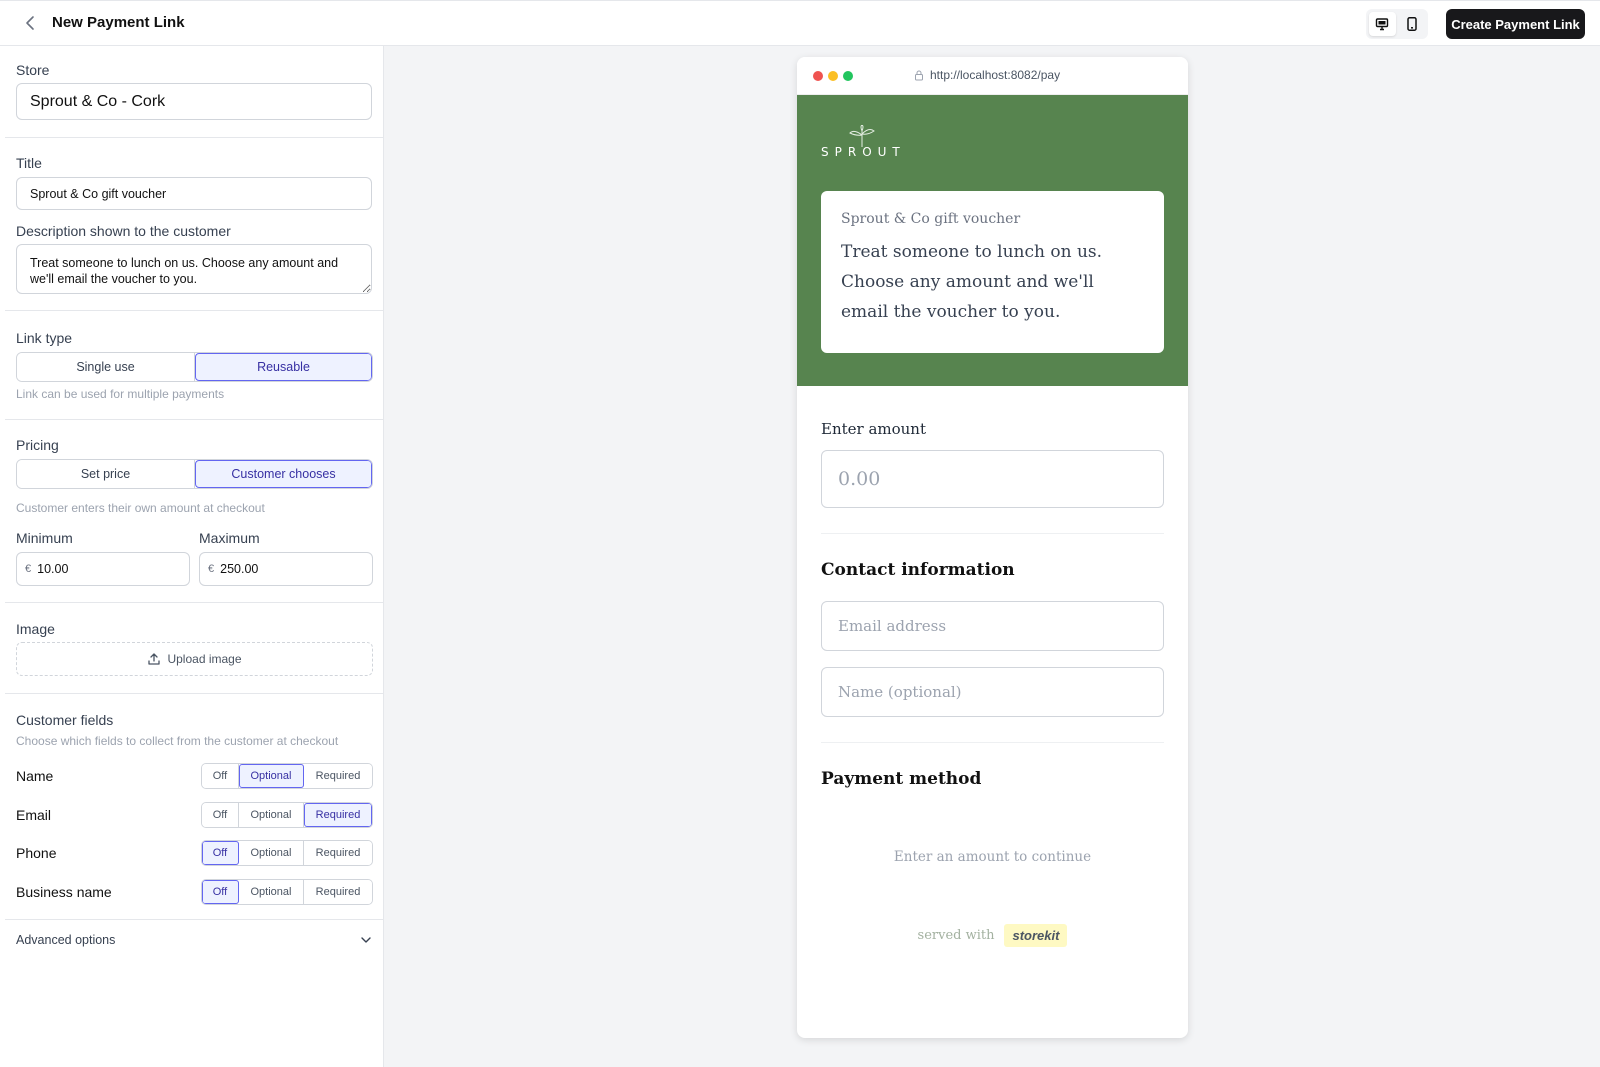 The image size is (1600, 1067). What do you see at coordinates (901, 779) in the screenshot?
I see `payment-method-heading: Payment method` at bounding box center [901, 779].